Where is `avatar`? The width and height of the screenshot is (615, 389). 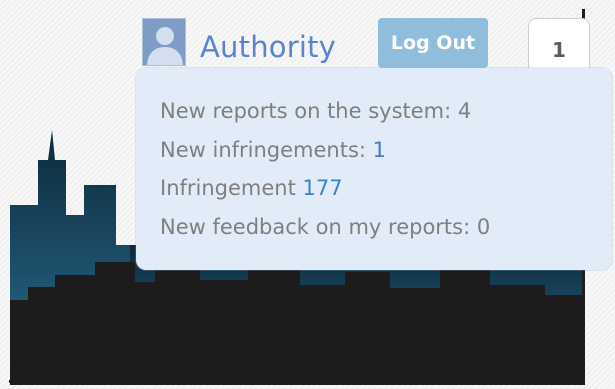
avatar is located at coordinates (164, 42).